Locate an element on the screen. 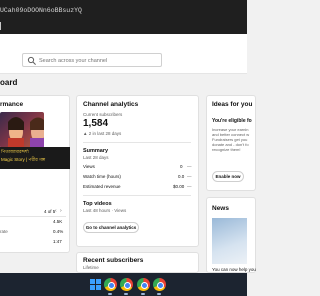 The width and height of the screenshot is (320, 296). search-bar is located at coordinates (92, 60).